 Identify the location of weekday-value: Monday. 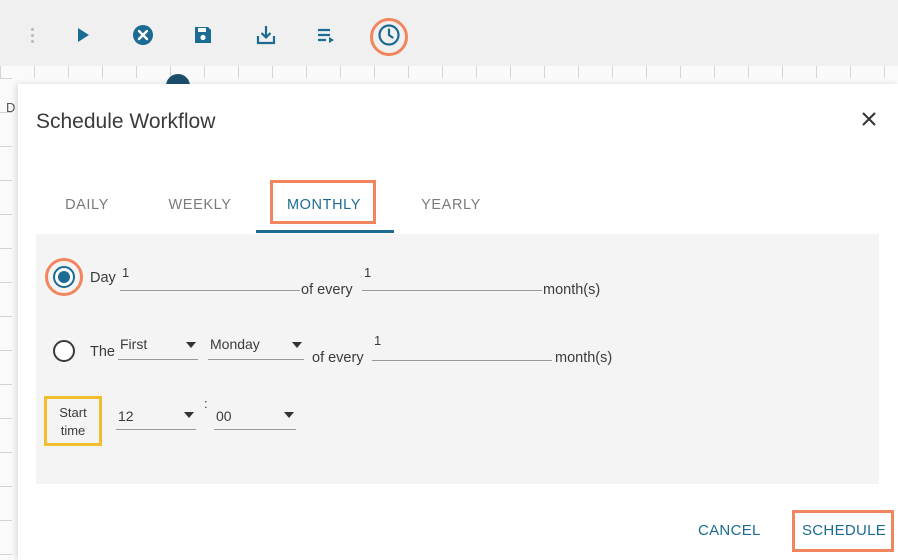
(235, 344).